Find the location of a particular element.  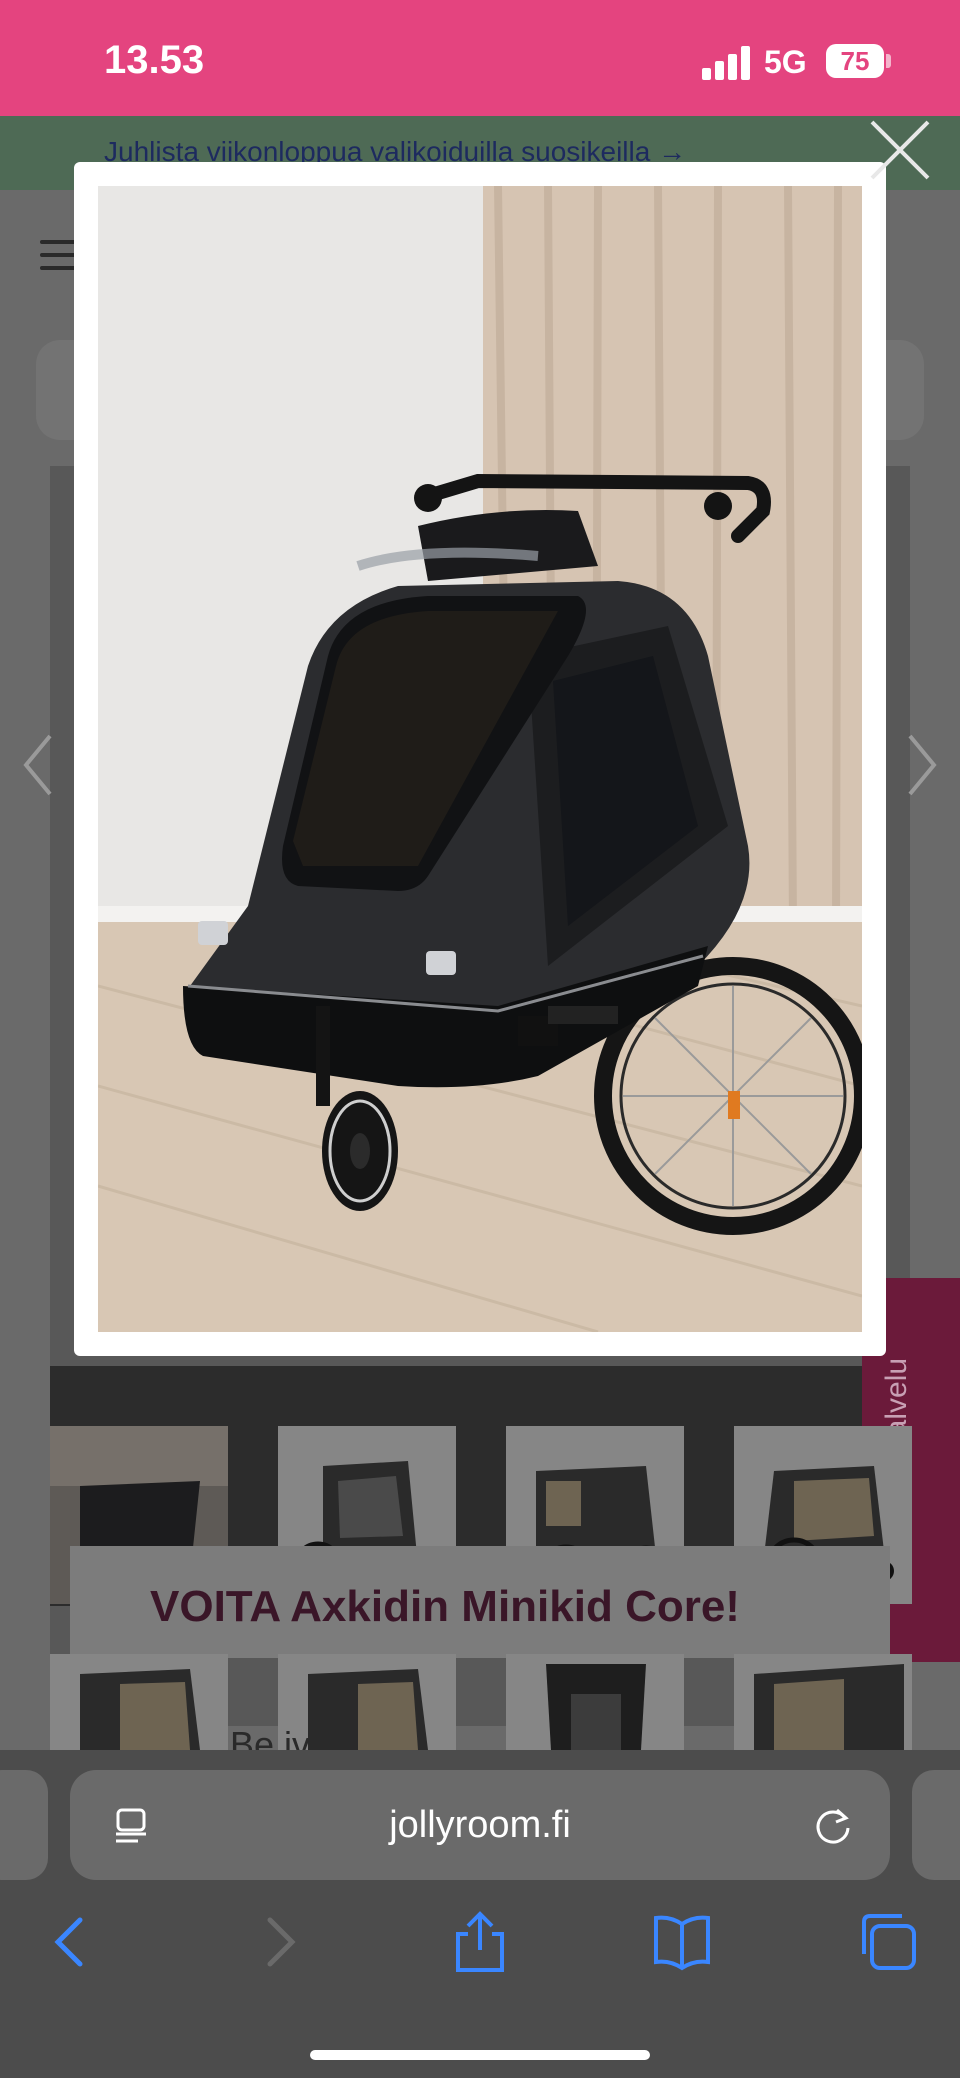

bookmarks-icon is located at coordinates (682, 1942).